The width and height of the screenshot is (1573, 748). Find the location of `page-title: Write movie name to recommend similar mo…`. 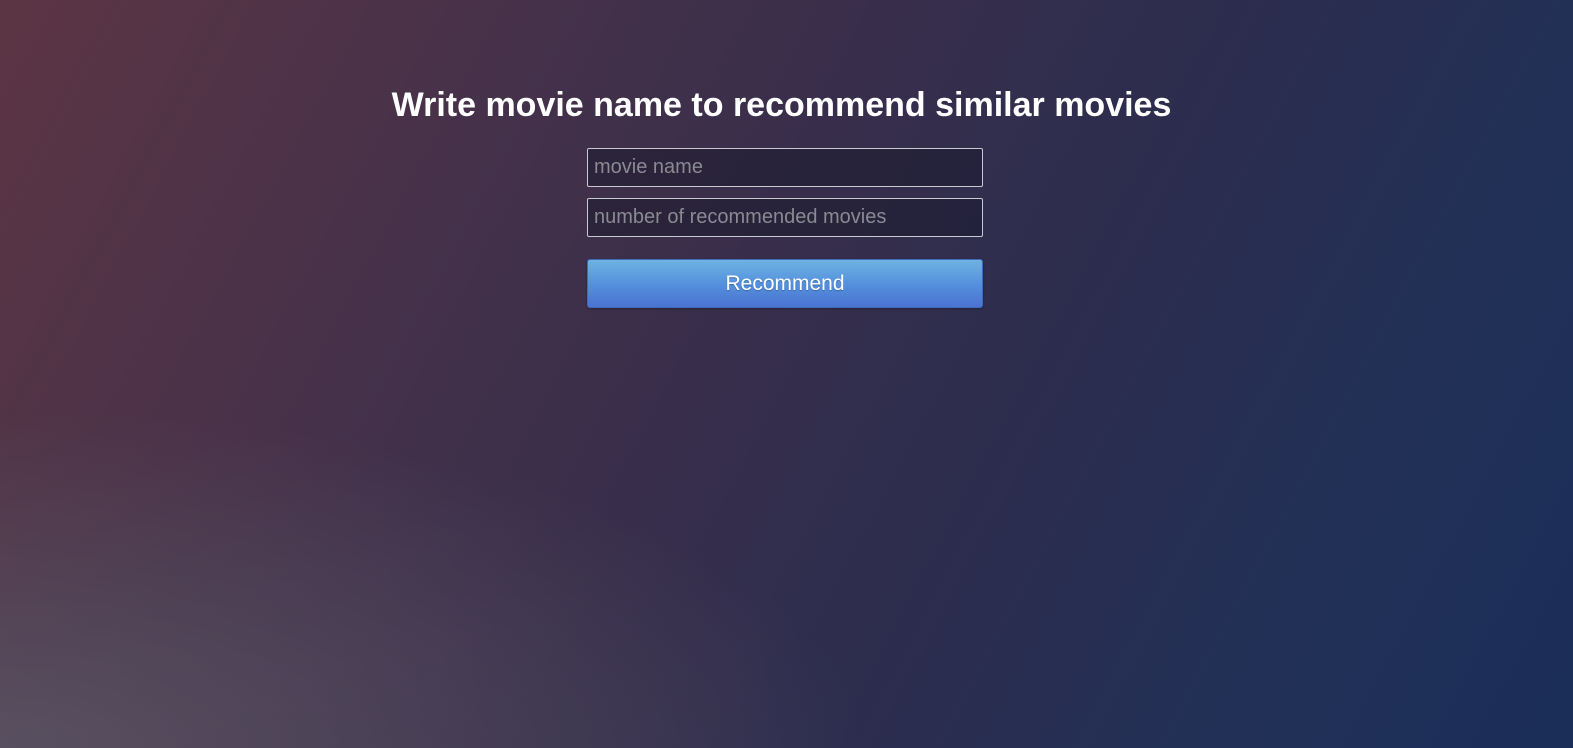

page-title: Write movie name to recommend similar mo… is located at coordinates (781, 105).